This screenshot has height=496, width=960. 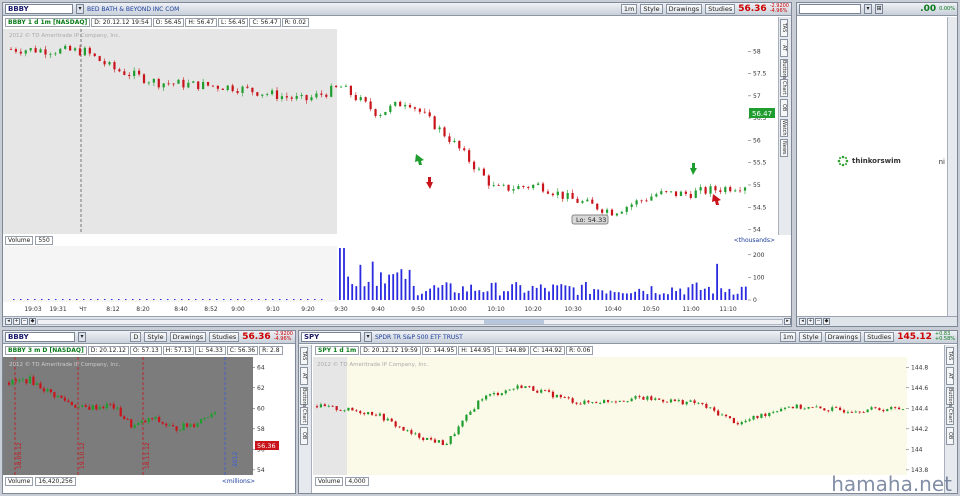 I want to click on daily-drawings-button: Drawings, so click(x=188, y=337).